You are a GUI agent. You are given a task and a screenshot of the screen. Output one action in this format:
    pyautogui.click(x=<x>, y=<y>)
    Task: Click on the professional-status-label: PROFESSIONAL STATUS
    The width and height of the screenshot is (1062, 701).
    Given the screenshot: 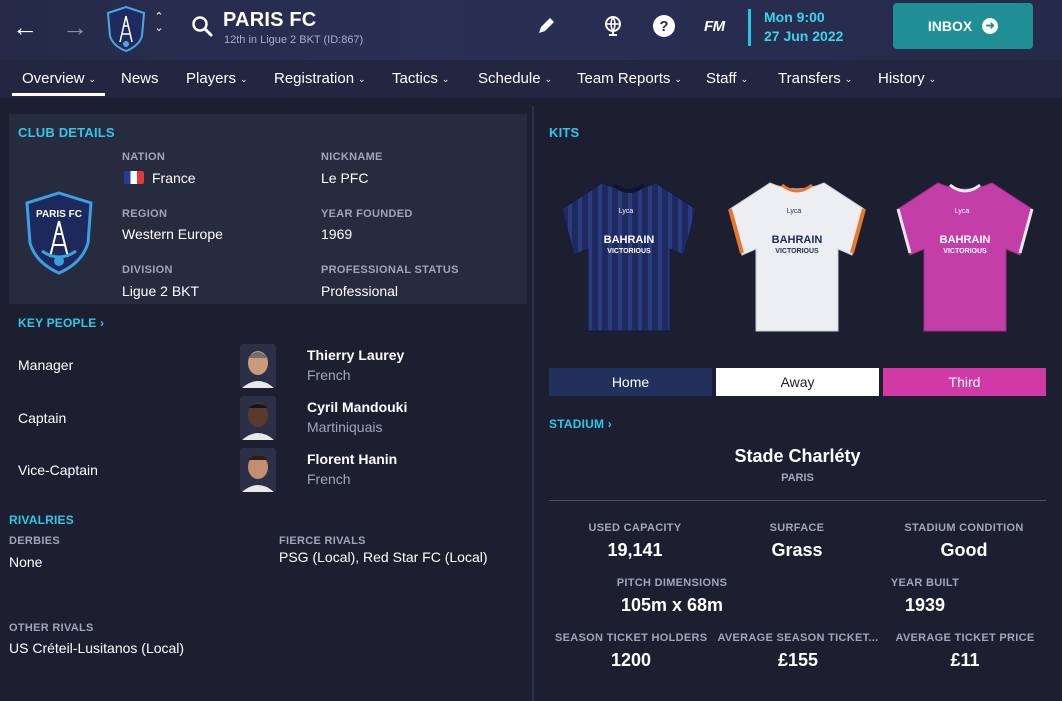 What is the action you would take?
    pyautogui.click(x=390, y=270)
    